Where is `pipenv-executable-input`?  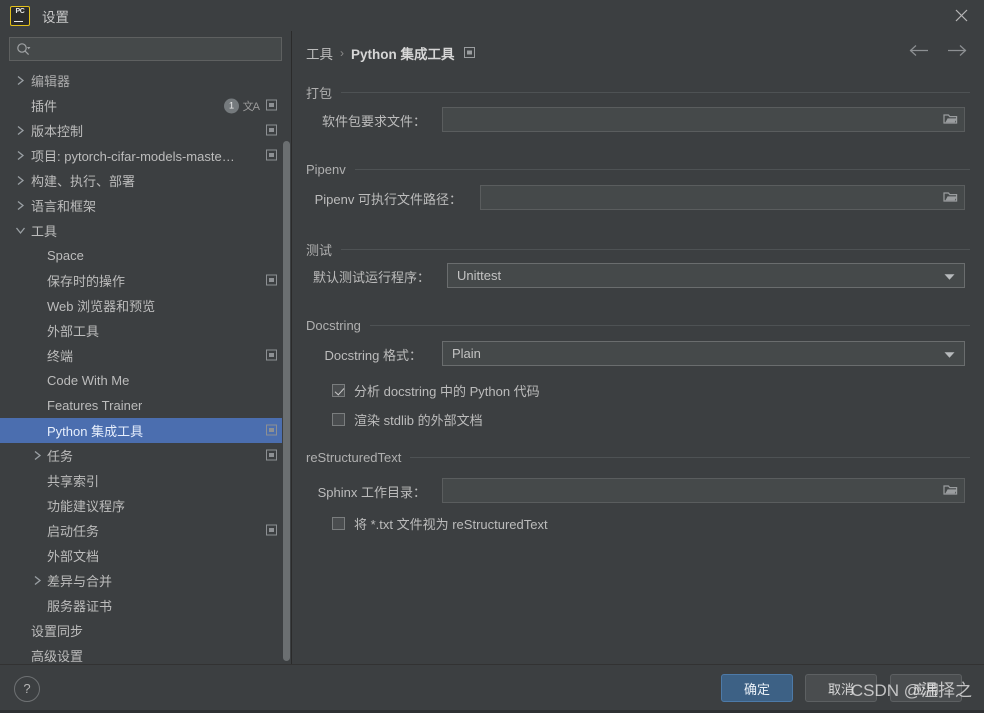 pipenv-executable-input is located at coordinates (722, 197).